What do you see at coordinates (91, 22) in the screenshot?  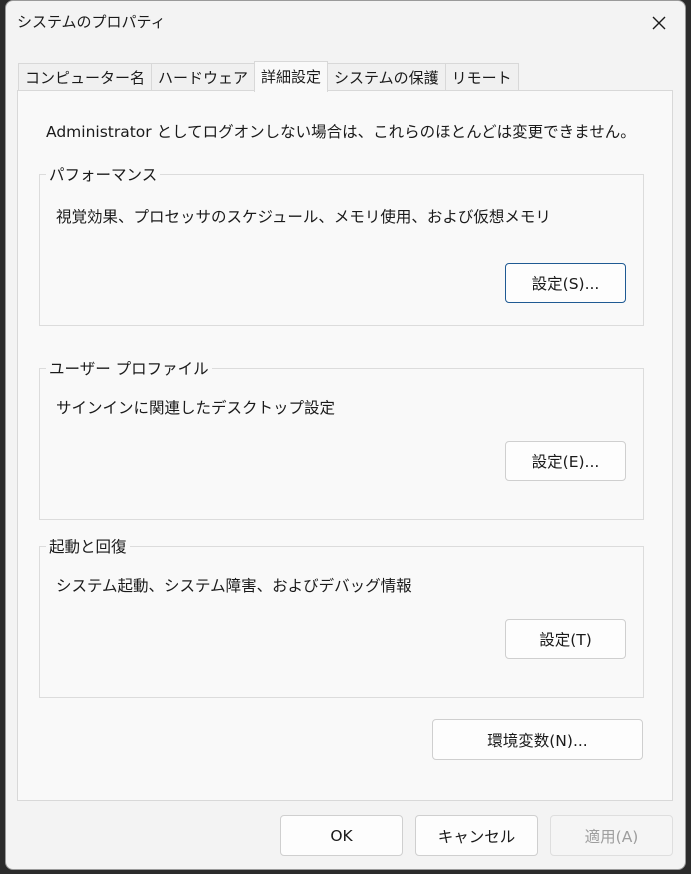 I see `window-title: システムのプロパティ` at bounding box center [91, 22].